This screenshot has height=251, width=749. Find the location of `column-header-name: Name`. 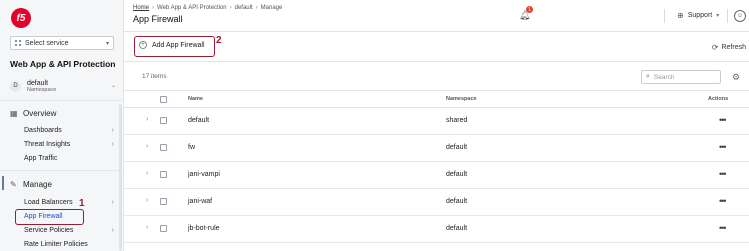

column-header-name: Name is located at coordinates (195, 99).